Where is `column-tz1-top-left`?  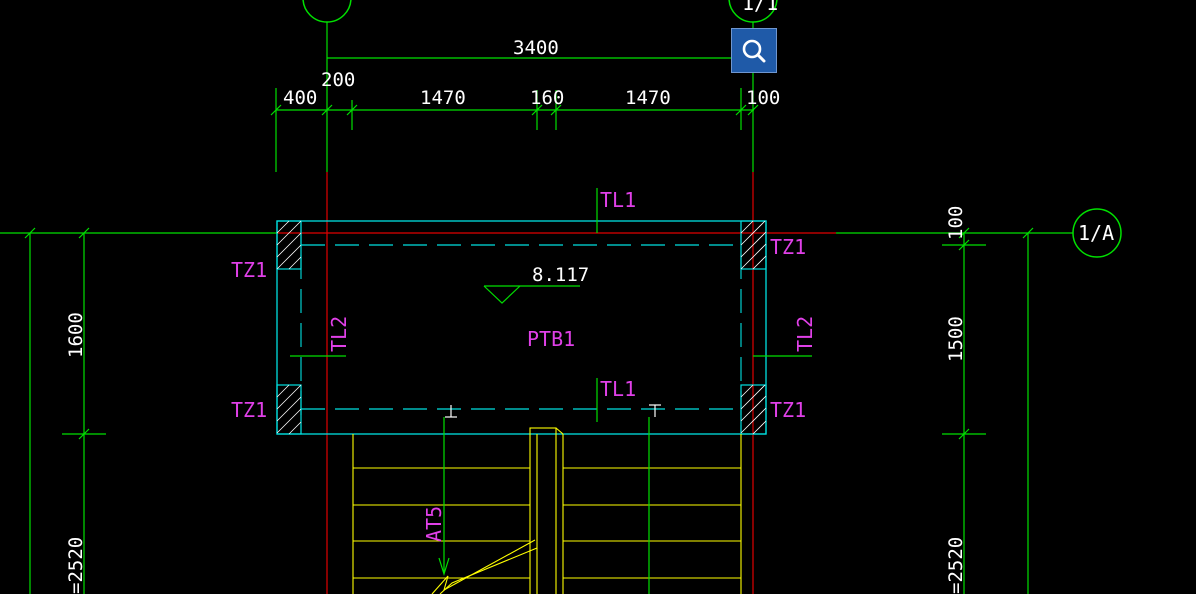
column-tz1-top-left is located at coordinates (289, 245).